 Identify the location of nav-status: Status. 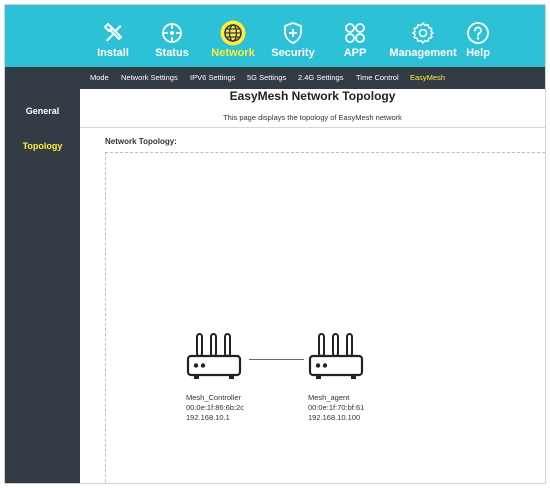
(172, 36).